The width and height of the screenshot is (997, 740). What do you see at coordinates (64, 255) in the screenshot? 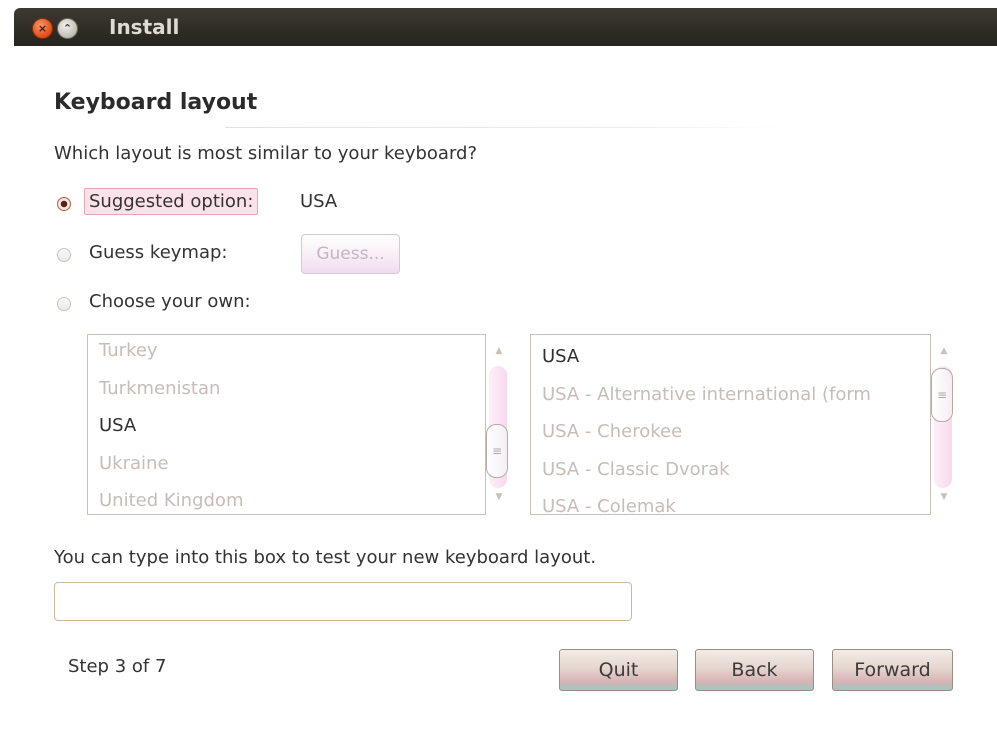
I see `guess-keymap-radio` at bounding box center [64, 255].